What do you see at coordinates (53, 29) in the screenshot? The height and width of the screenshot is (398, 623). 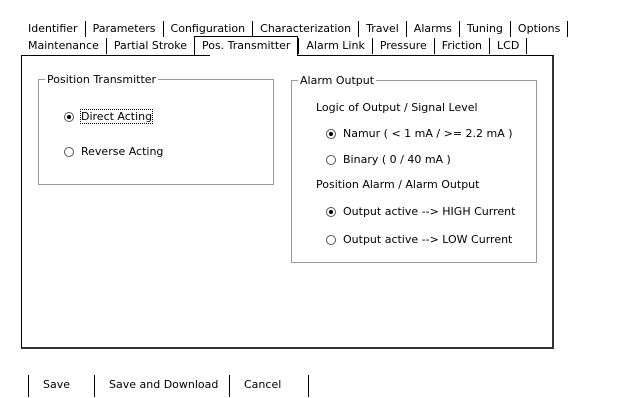 I see `tab-identifier: Identifier` at bounding box center [53, 29].